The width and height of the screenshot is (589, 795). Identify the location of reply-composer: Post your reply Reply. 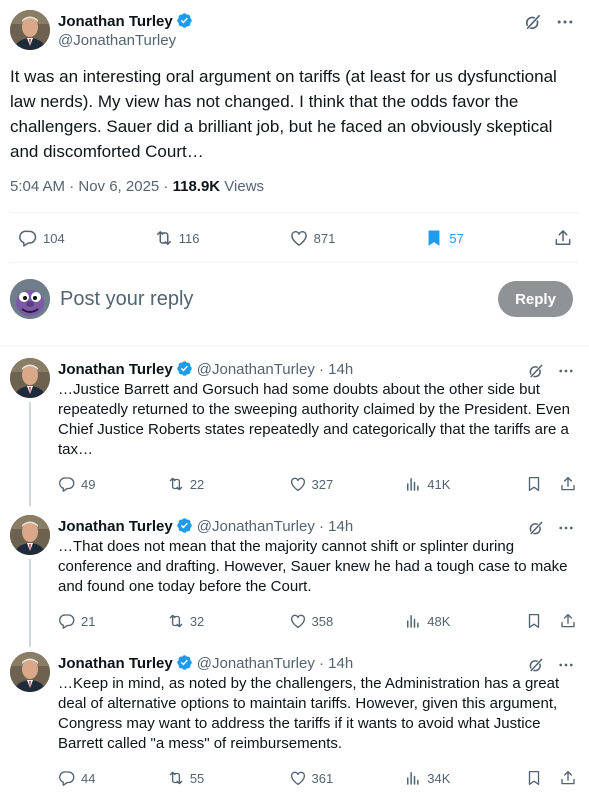
(291, 299).